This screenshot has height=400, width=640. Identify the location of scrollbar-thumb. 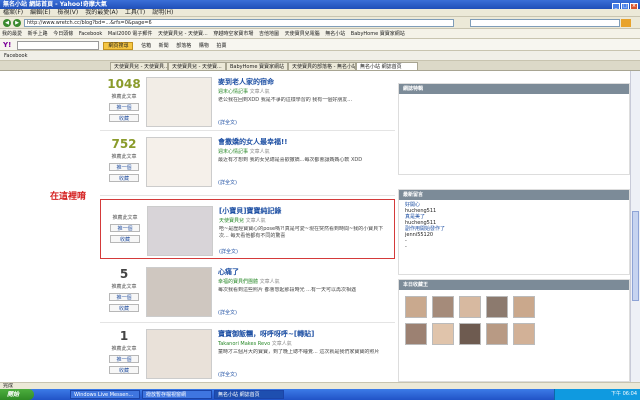
(635, 256).